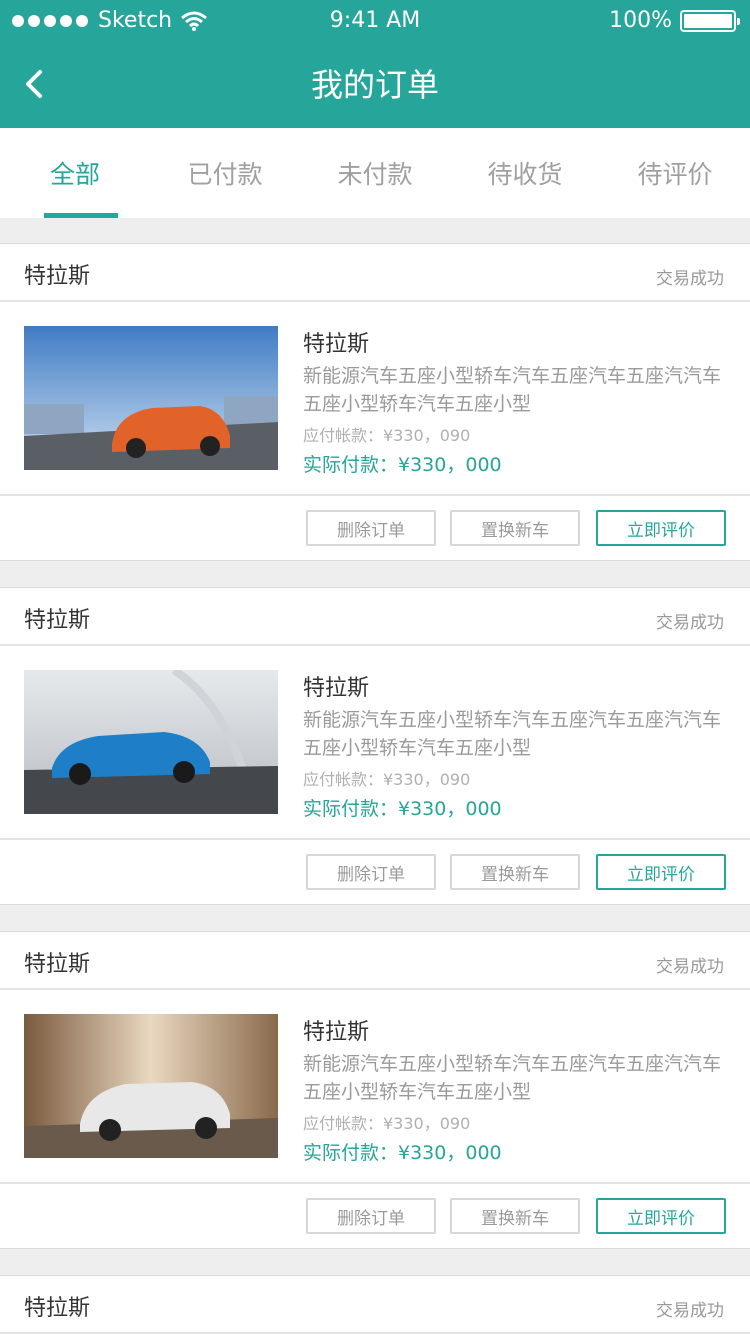 Image resolution: width=750 pixels, height=1334 pixels. I want to click on tab-paid: 已付款, so click(225, 173).